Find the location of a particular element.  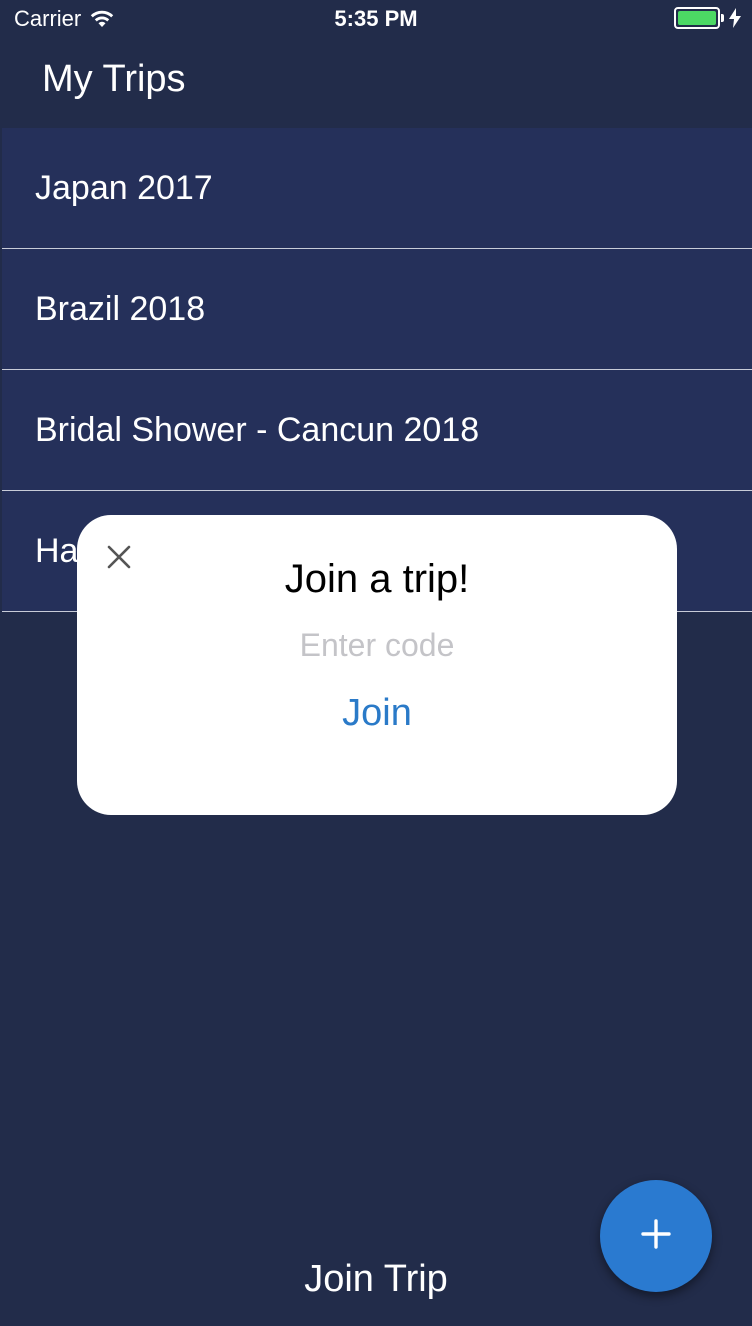

trip-item-label: Ha is located at coordinates (57, 550).